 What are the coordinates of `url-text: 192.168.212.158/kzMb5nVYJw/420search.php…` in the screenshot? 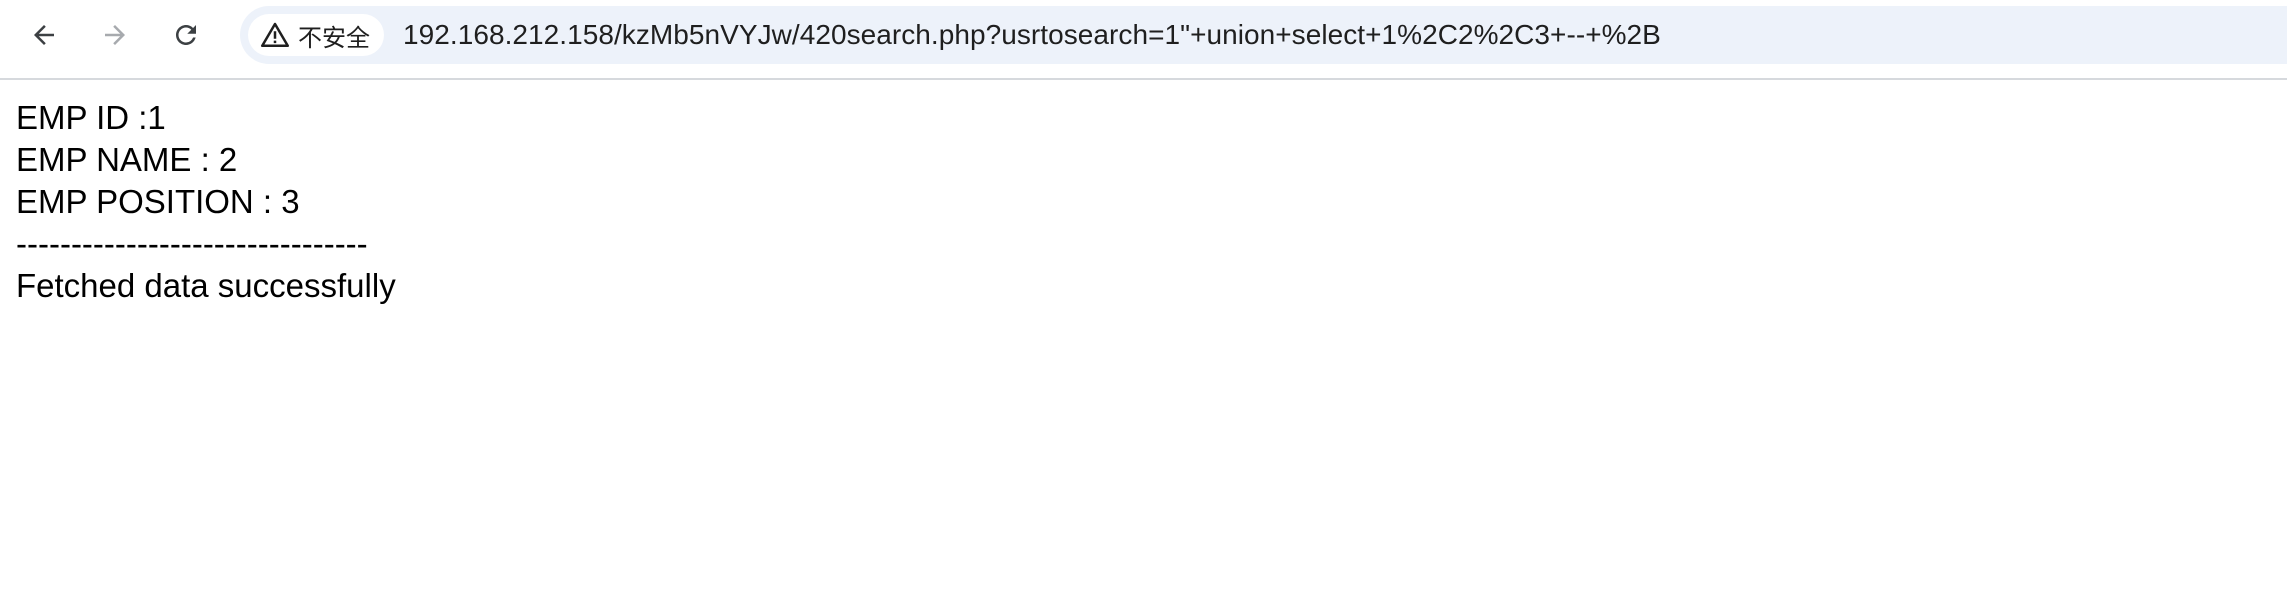 It's located at (1032, 35).